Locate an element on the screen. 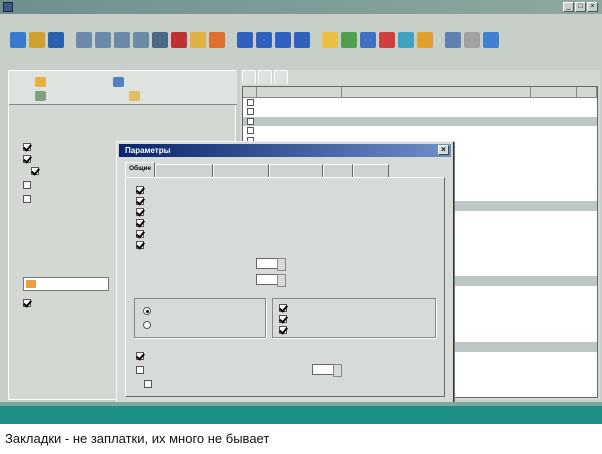  folder-field is located at coordinates (66, 284).